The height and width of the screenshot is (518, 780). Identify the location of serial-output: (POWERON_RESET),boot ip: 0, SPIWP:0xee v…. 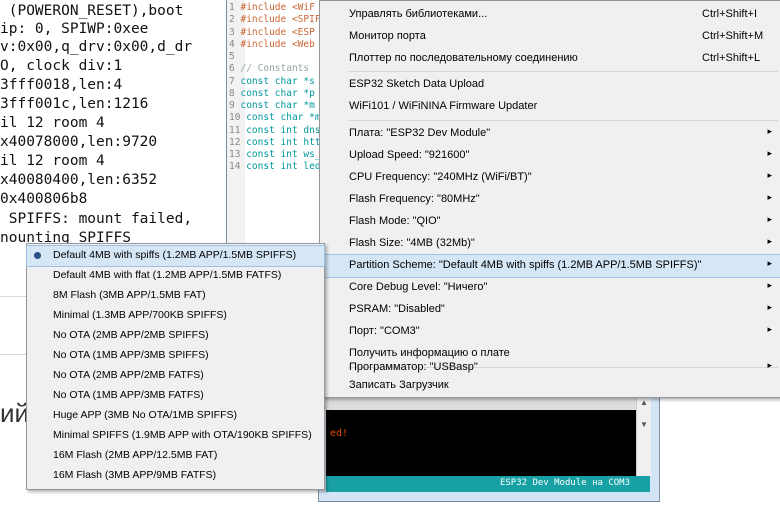
(113, 124).